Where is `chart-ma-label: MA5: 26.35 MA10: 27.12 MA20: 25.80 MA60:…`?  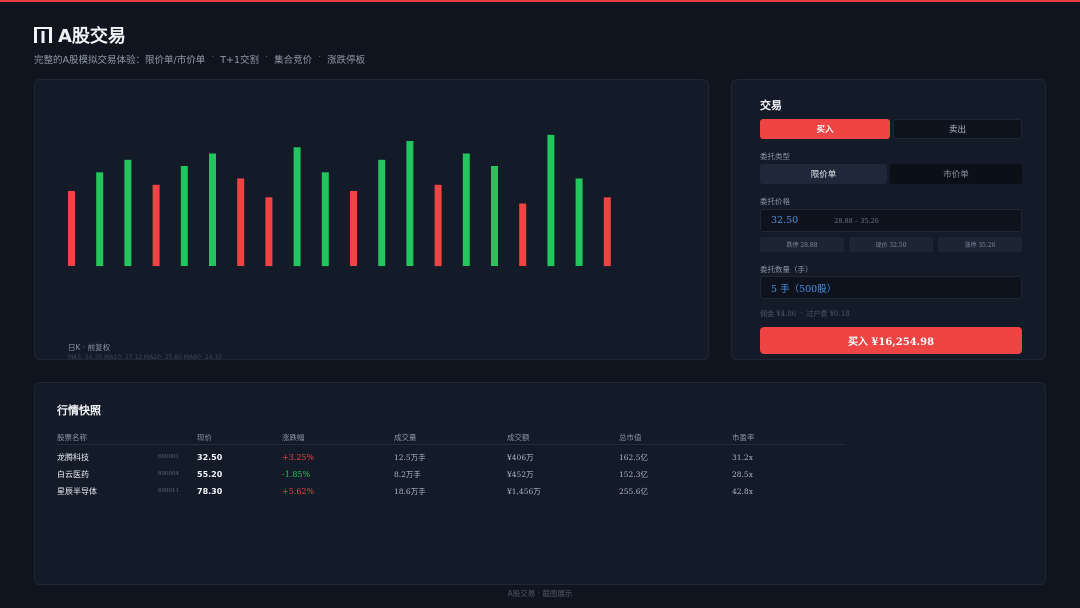 chart-ma-label: MA5: 26.35 MA10: 27.12 MA20: 25.80 MA60:… is located at coordinates (145, 357).